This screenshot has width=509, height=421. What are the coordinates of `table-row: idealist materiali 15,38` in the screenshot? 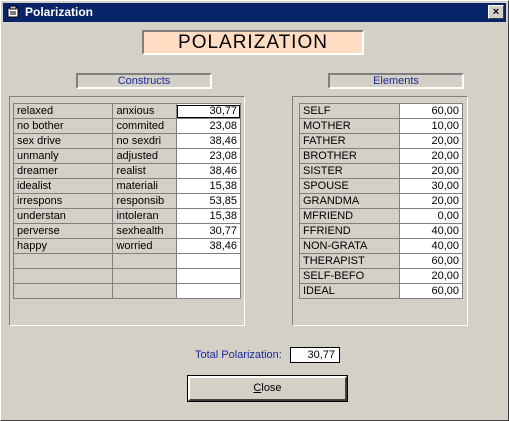 It's located at (127, 186).